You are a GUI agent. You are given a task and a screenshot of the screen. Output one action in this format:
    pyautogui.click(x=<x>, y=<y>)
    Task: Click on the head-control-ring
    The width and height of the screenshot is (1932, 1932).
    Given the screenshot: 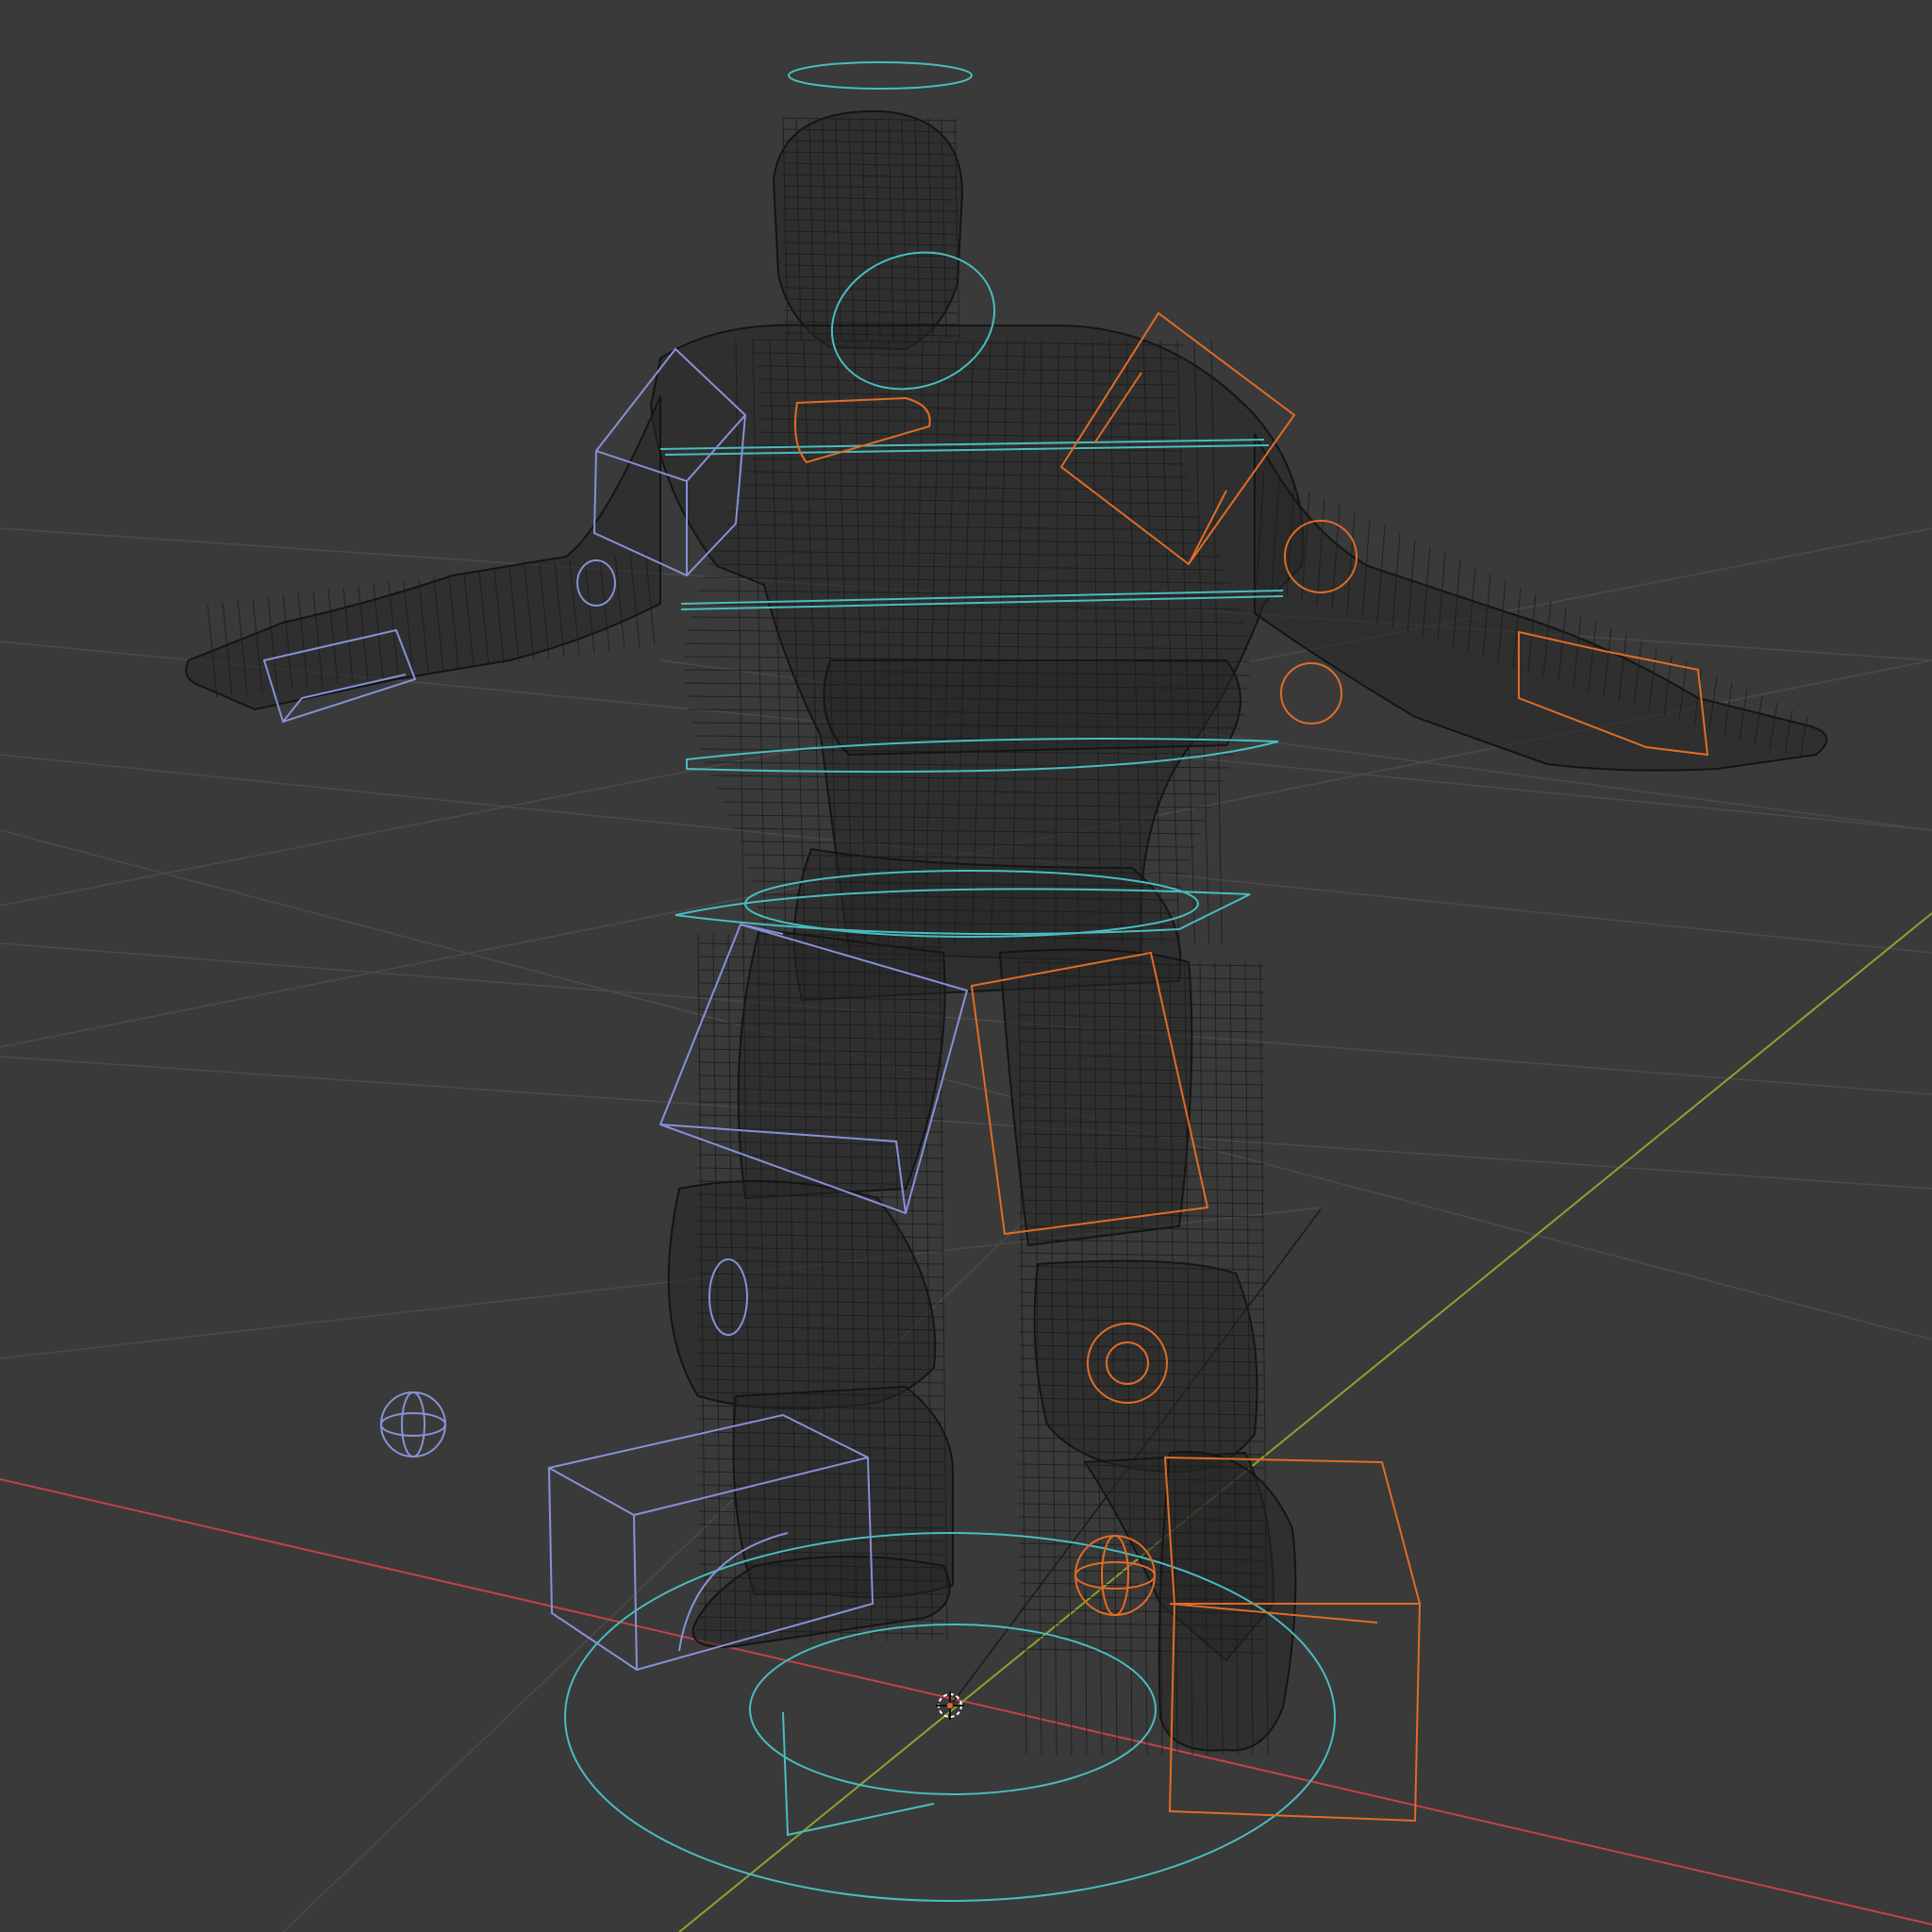 What is the action you would take?
    pyautogui.click(x=881, y=75)
    